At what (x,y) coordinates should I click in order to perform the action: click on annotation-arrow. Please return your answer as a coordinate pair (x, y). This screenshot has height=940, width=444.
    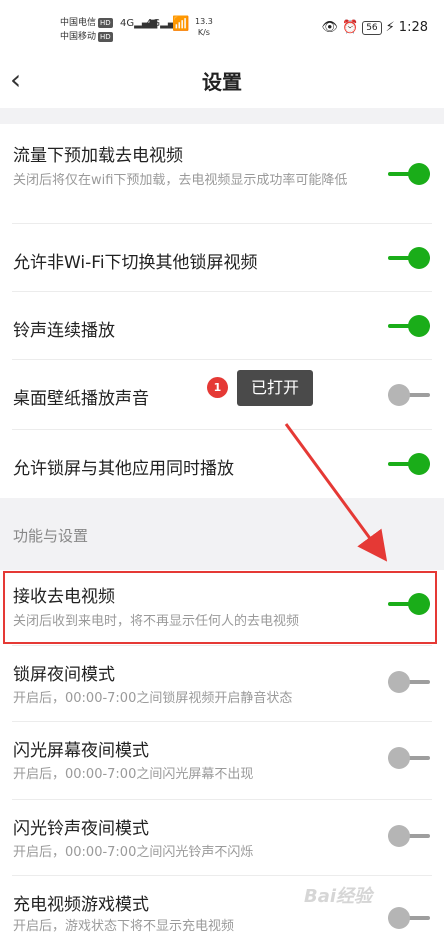
    Looking at the image, I should click on (336, 492).